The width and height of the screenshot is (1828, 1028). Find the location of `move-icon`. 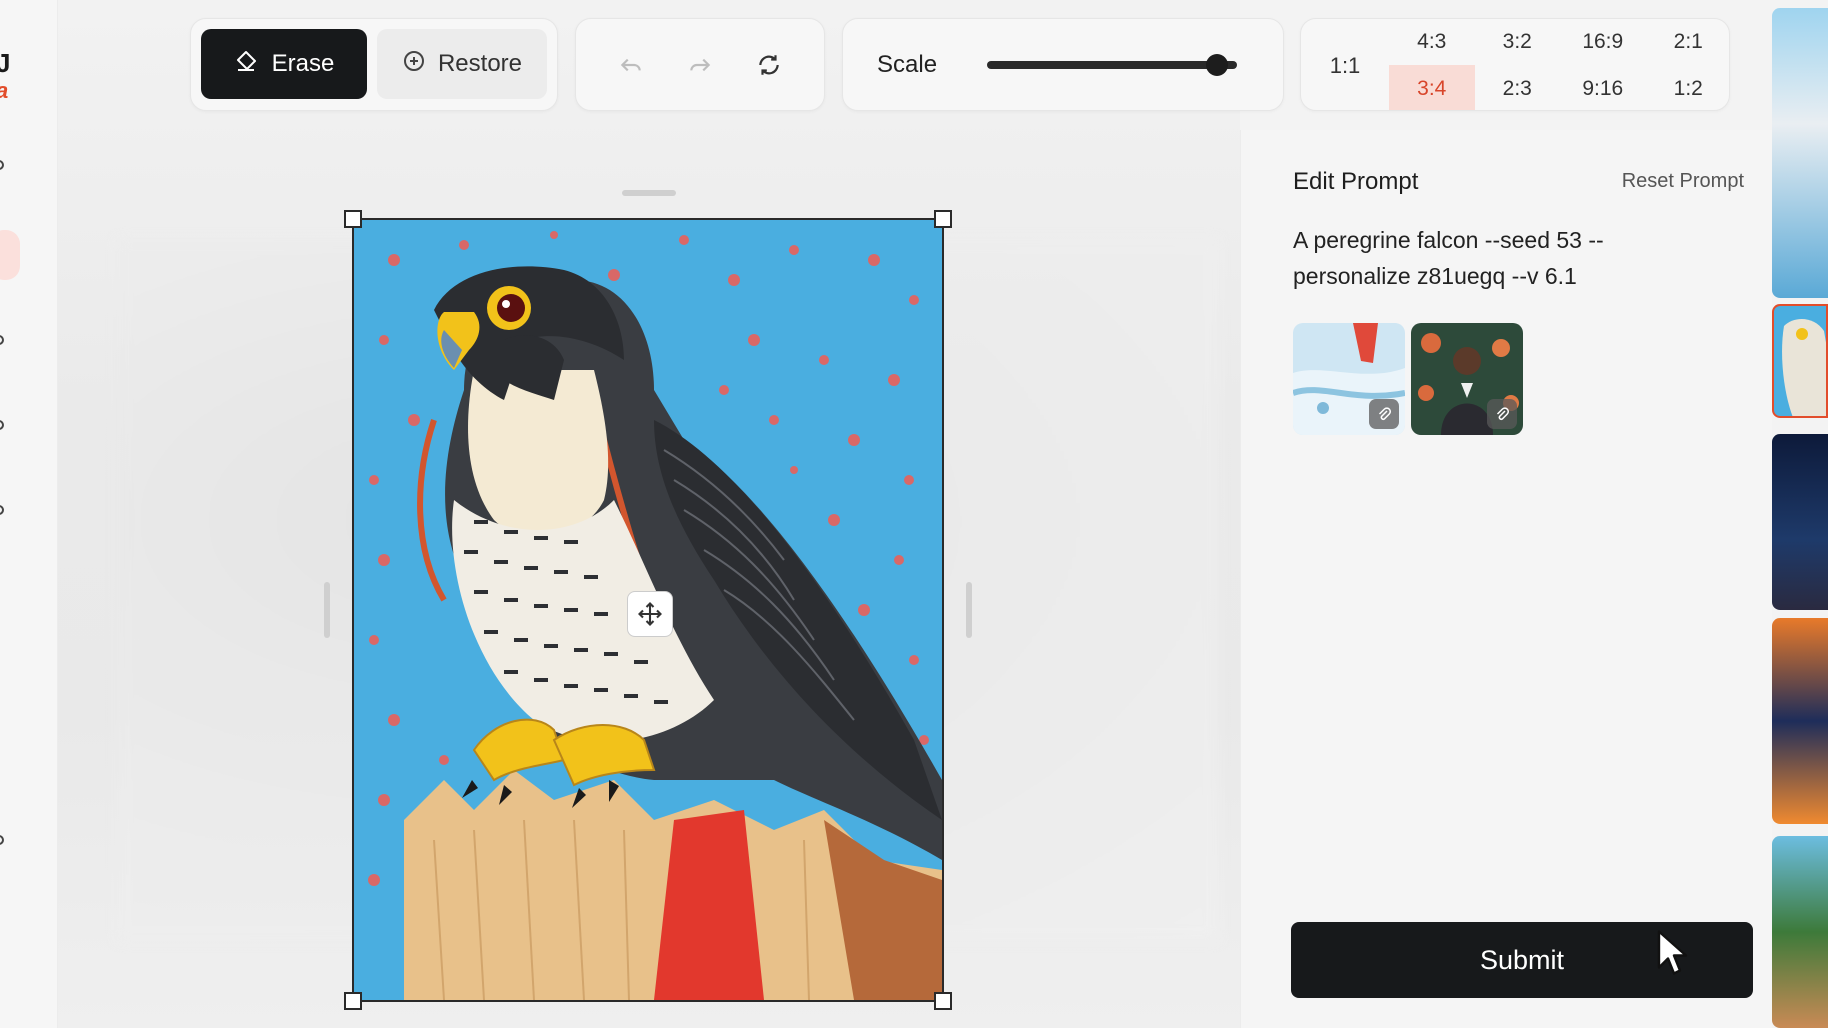

move-icon is located at coordinates (650, 614).